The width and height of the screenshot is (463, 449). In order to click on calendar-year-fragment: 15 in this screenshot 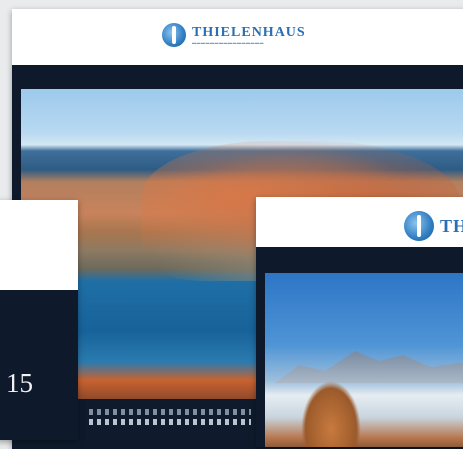, I will do `click(19, 383)`.